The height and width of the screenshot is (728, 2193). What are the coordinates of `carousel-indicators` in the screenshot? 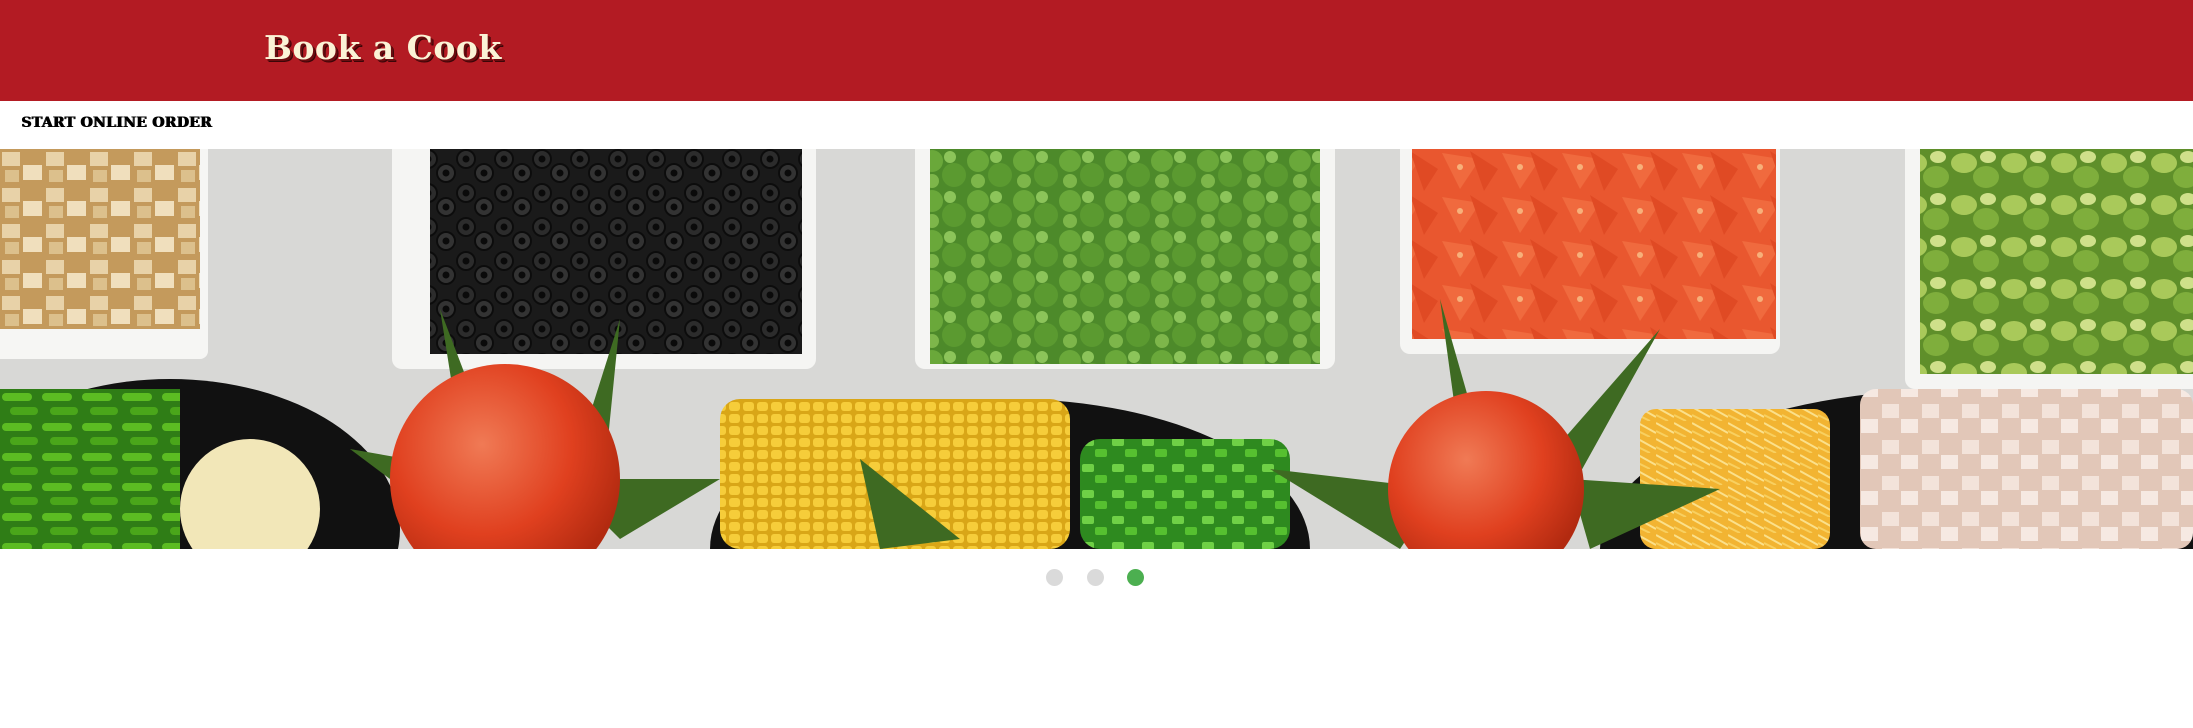 It's located at (1096, 578).